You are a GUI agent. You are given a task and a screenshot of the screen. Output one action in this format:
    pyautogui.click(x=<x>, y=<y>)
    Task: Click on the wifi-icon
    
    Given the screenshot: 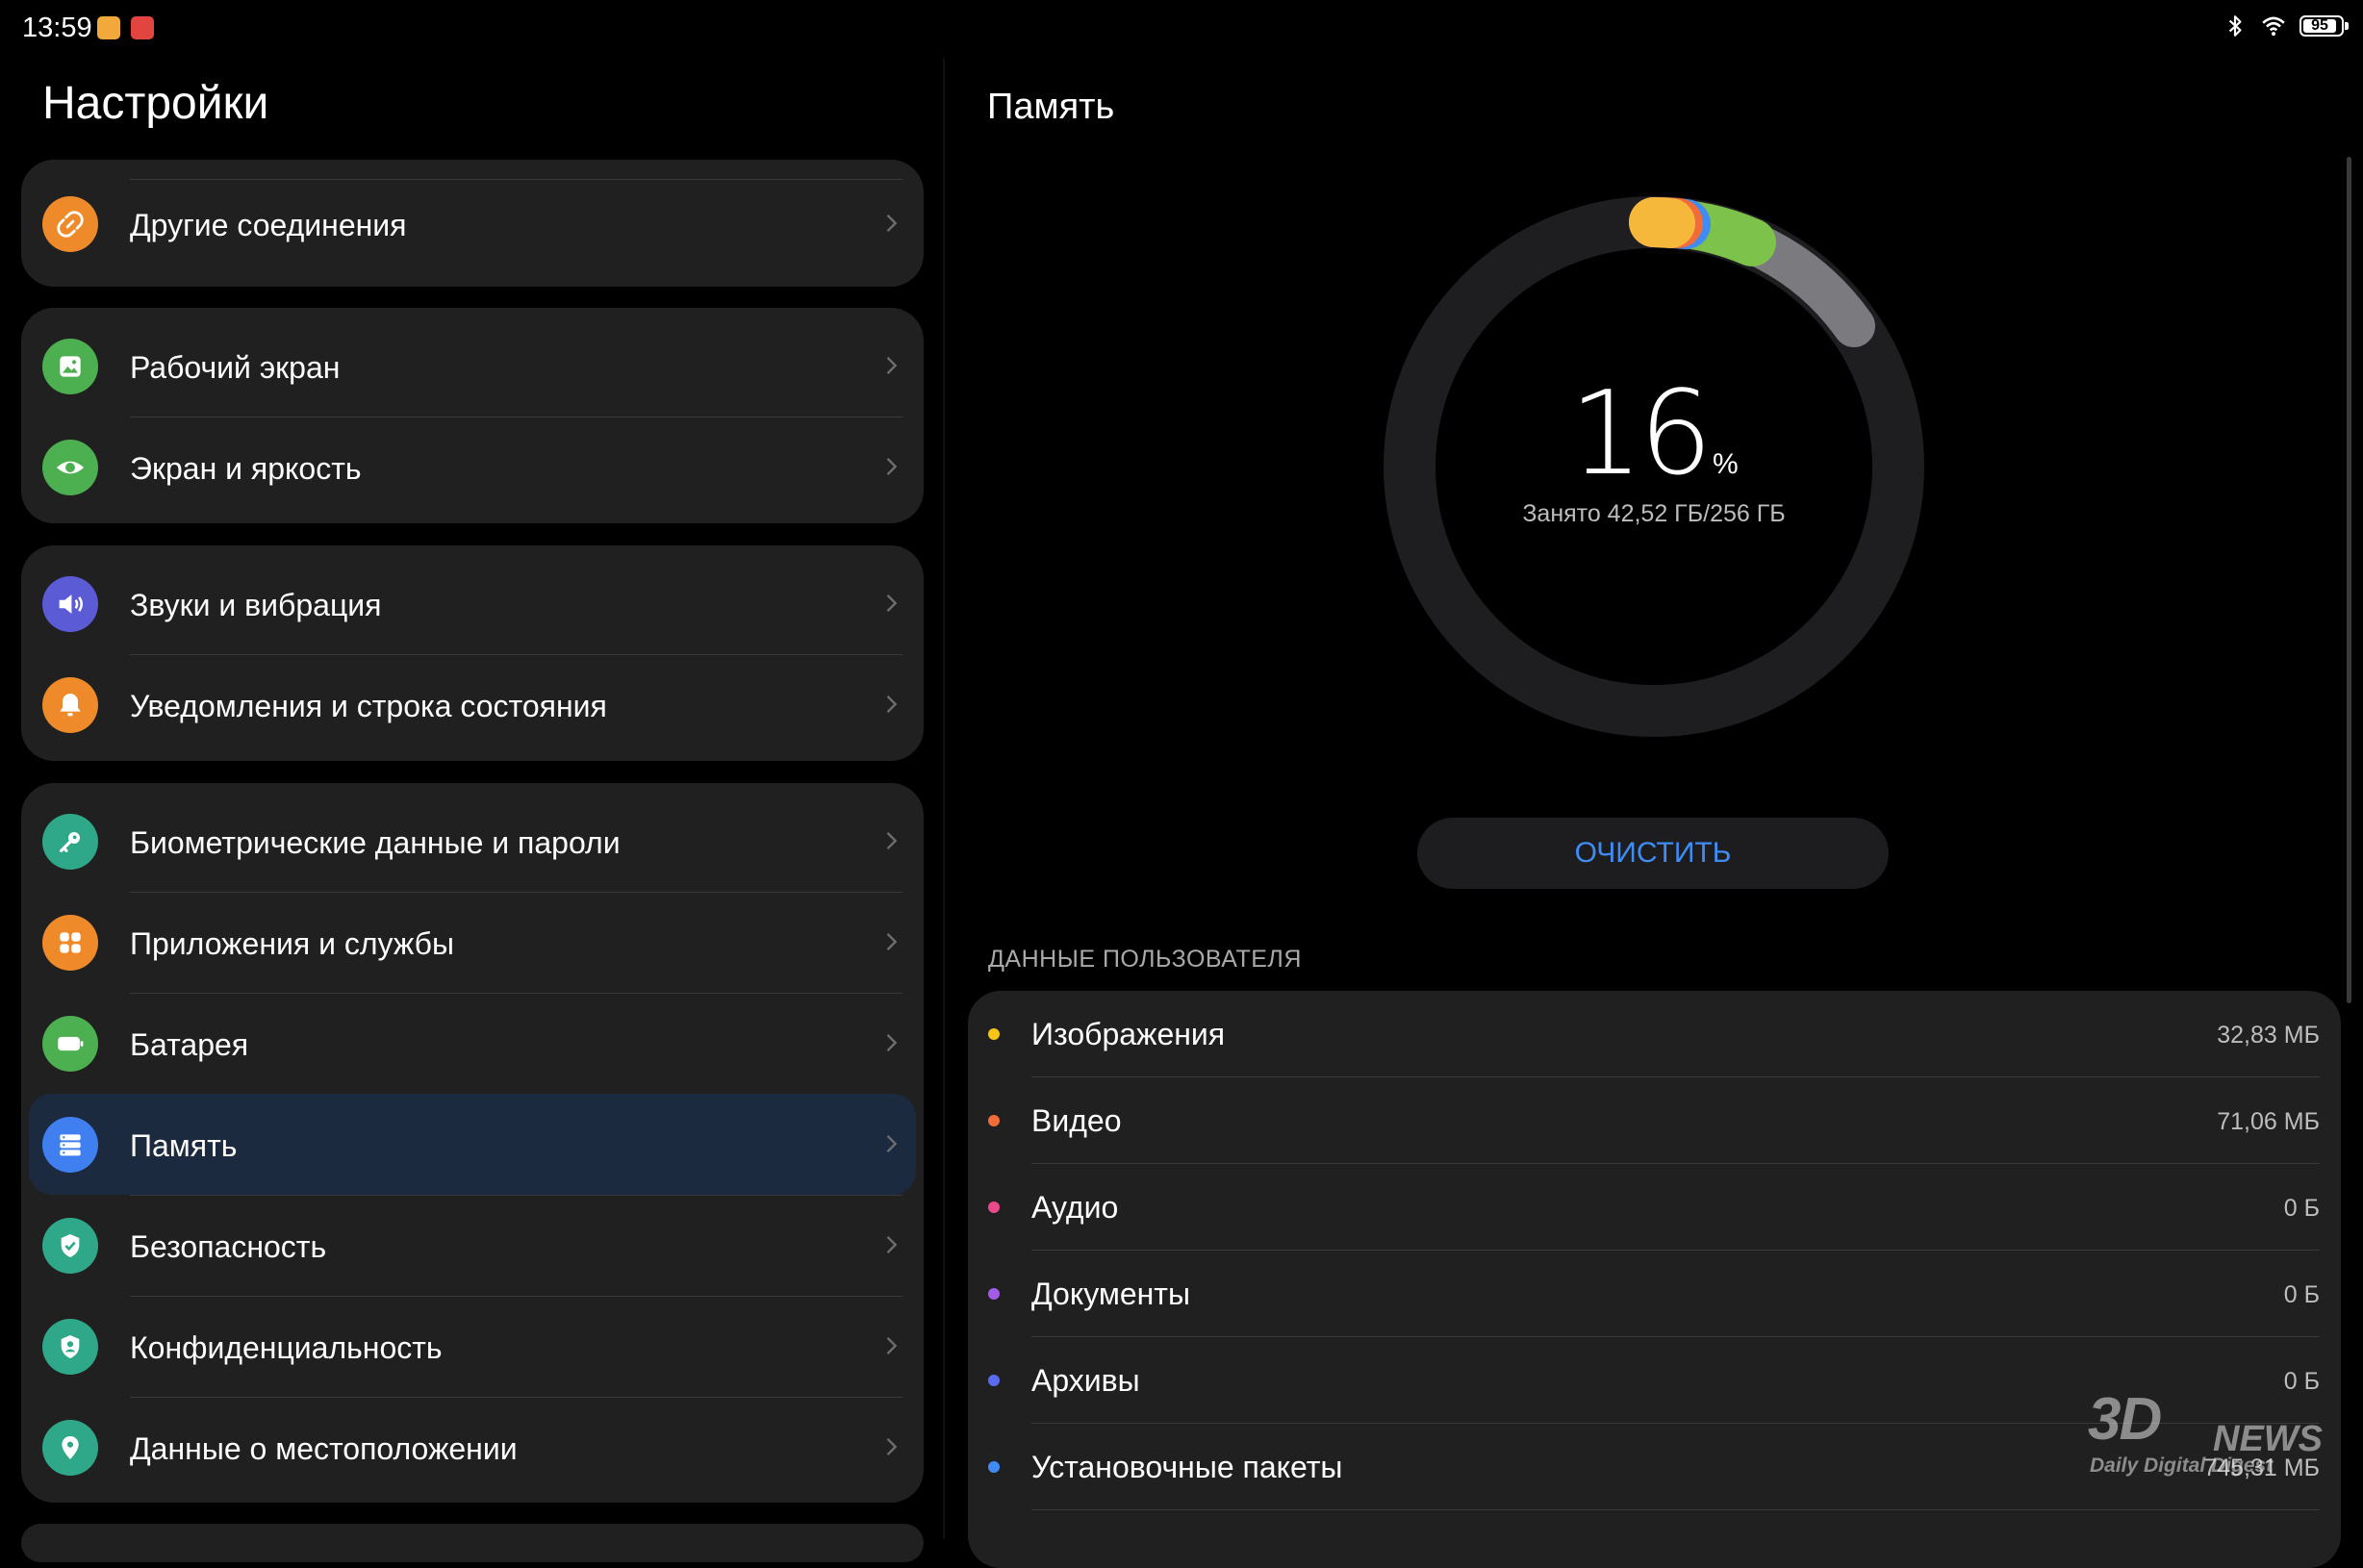 What is the action you would take?
    pyautogui.click(x=2273, y=26)
    